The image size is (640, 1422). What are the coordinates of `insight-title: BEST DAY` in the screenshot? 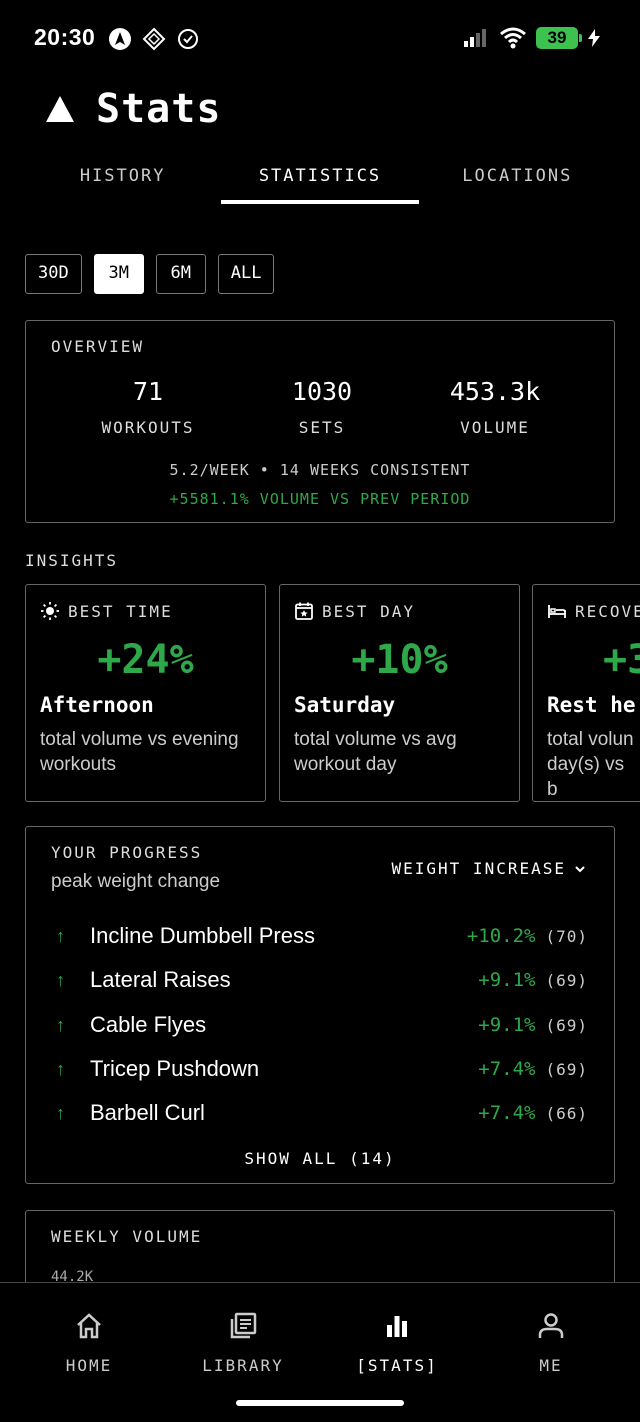 It's located at (369, 611).